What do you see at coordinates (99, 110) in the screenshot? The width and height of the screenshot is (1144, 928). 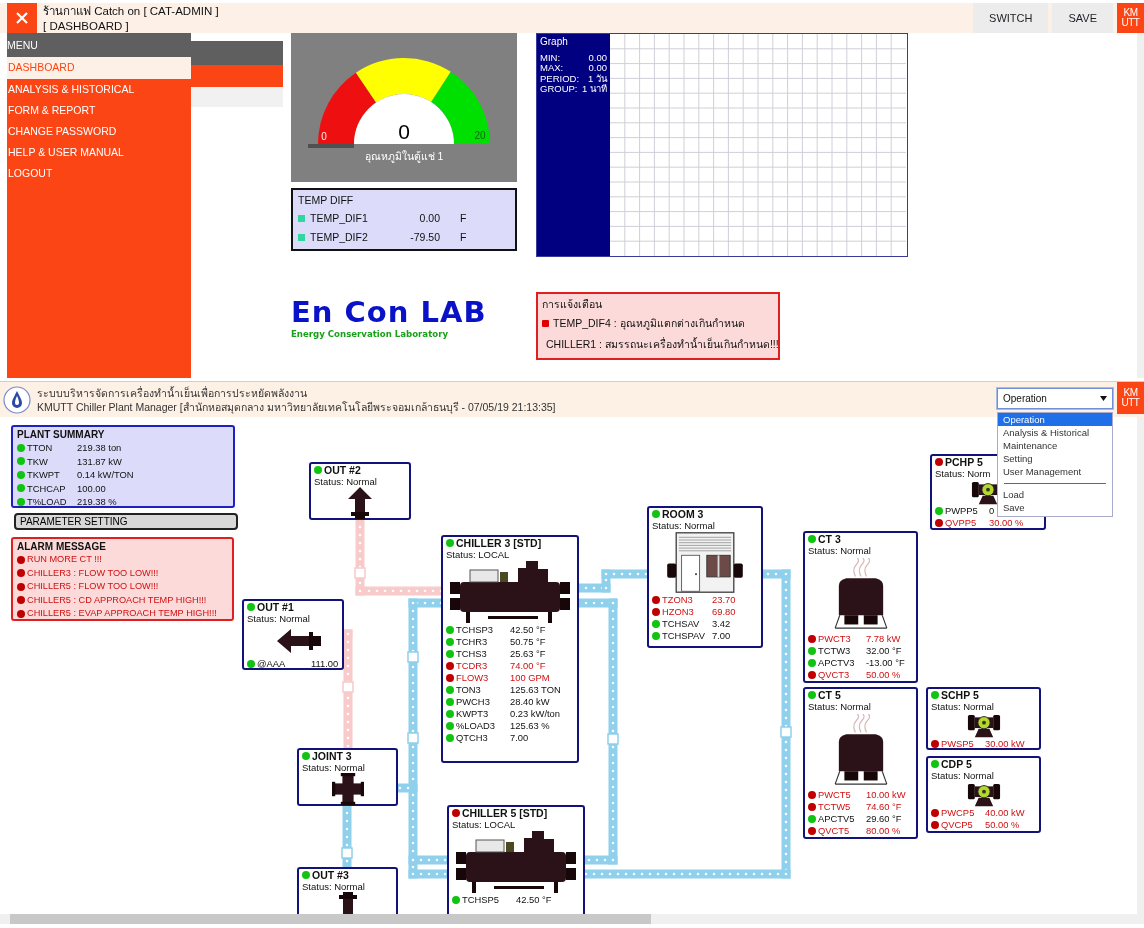 I see `menu-item: FORM & REPORT` at bounding box center [99, 110].